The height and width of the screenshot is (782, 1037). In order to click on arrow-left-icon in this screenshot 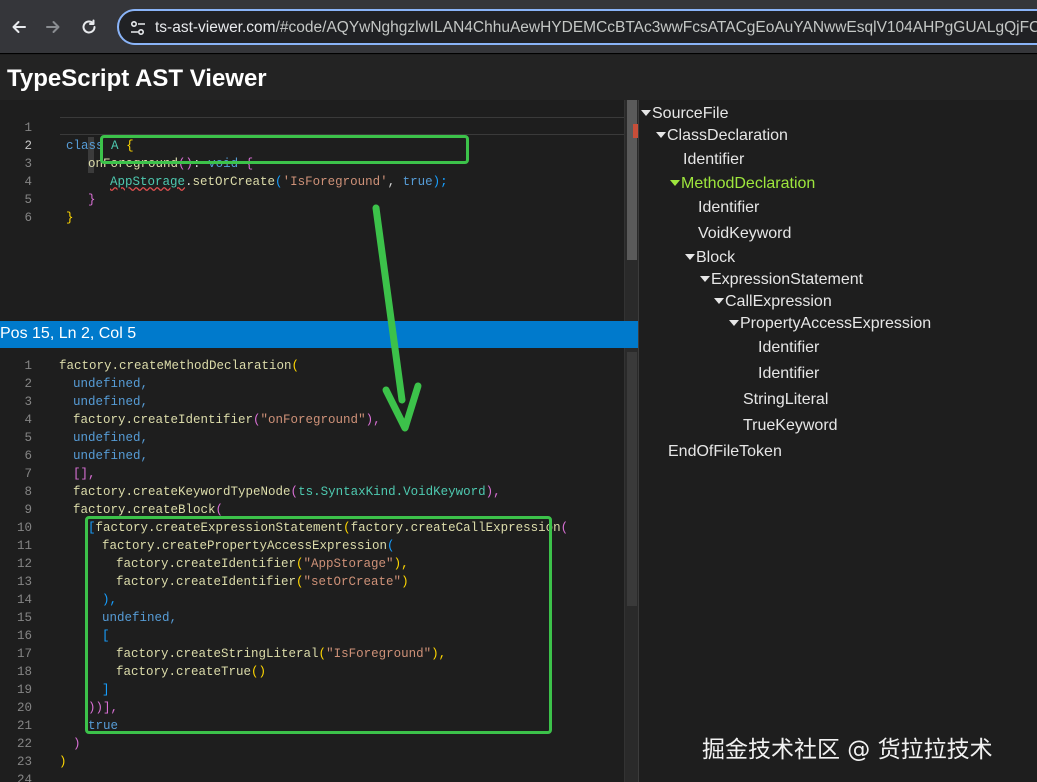, I will do `click(19, 27)`.